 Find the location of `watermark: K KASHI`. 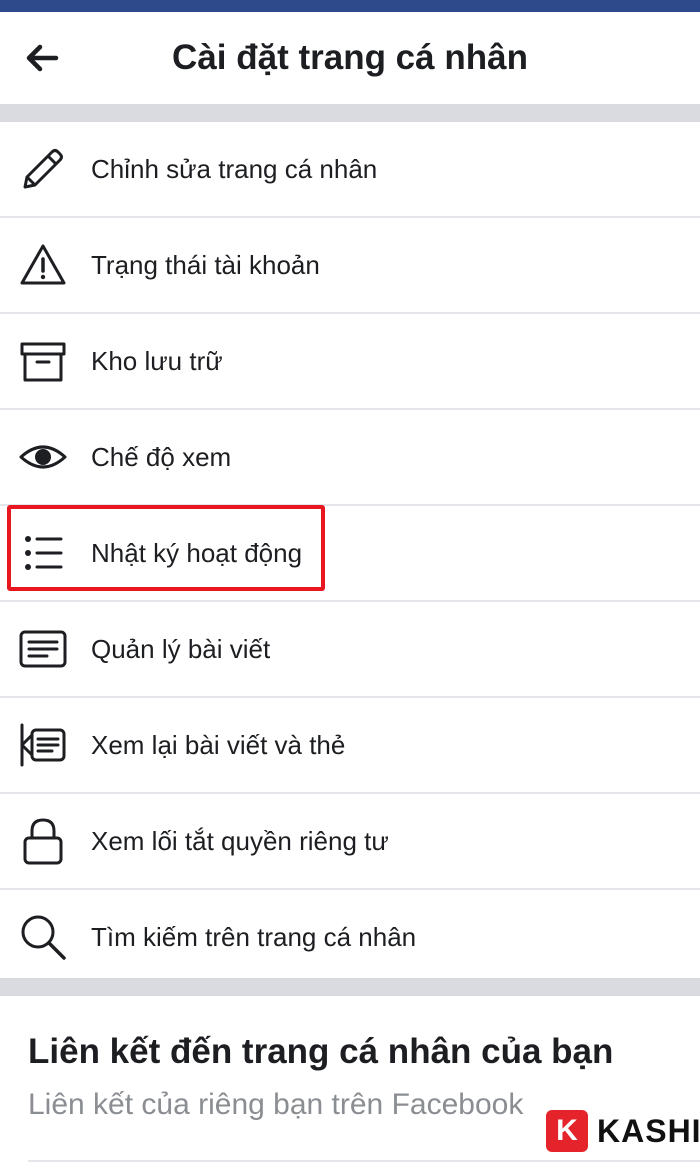

watermark: K KASHI is located at coordinates (623, 1131).